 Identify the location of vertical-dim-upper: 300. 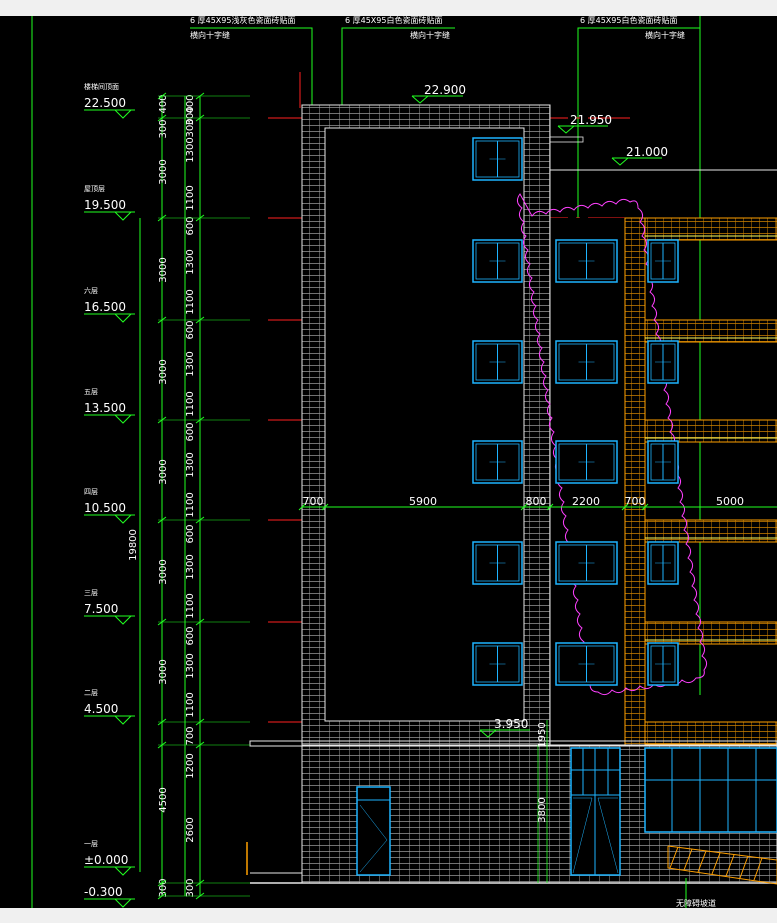
(163, 128).